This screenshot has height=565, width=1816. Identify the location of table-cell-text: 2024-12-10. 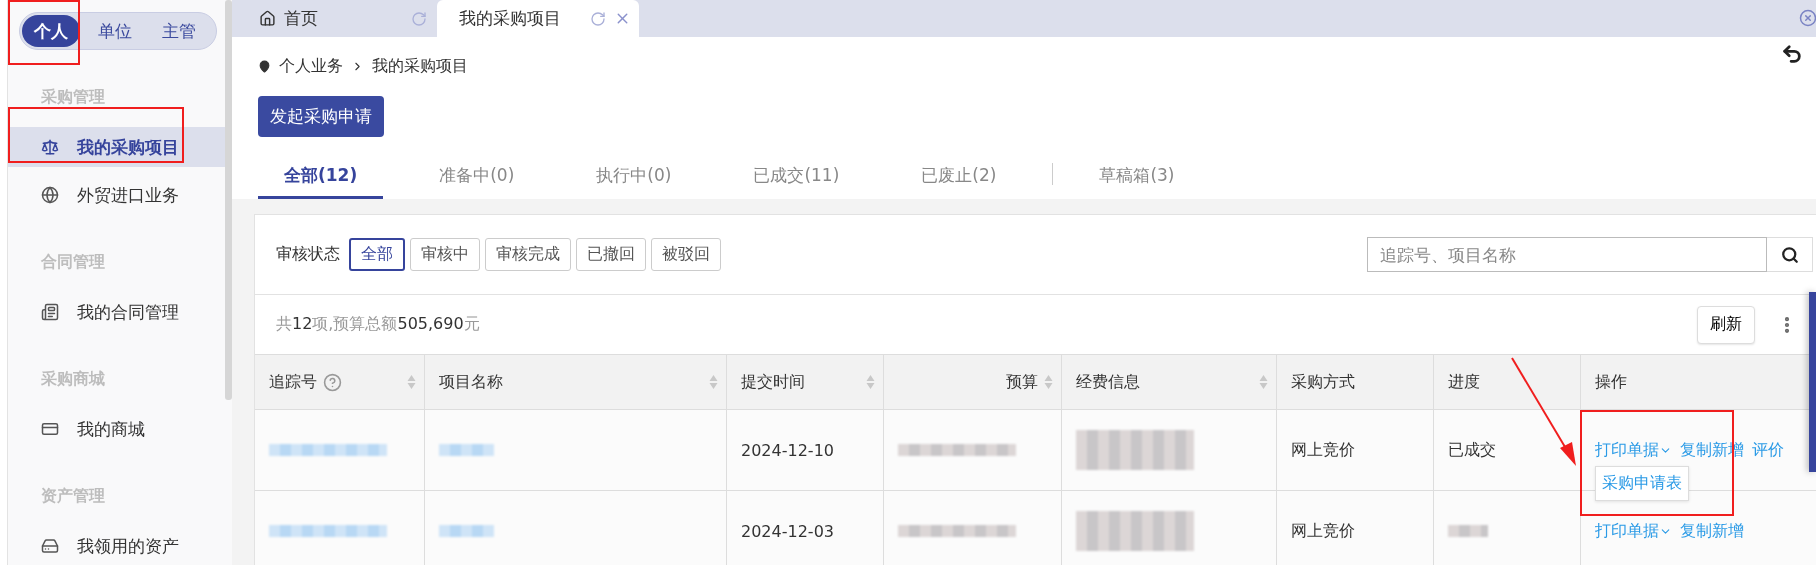
(787, 450).